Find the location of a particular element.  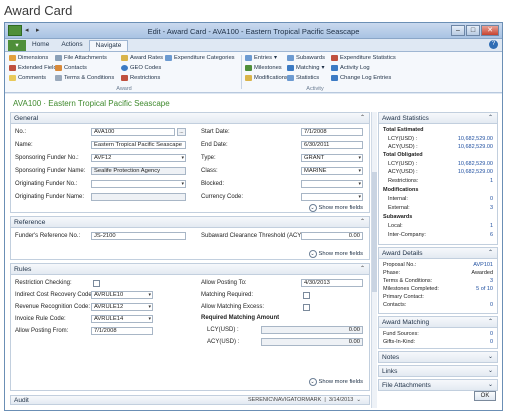

sponsoring-funder-no-field: AVF12 ▾ is located at coordinates (138, 158).